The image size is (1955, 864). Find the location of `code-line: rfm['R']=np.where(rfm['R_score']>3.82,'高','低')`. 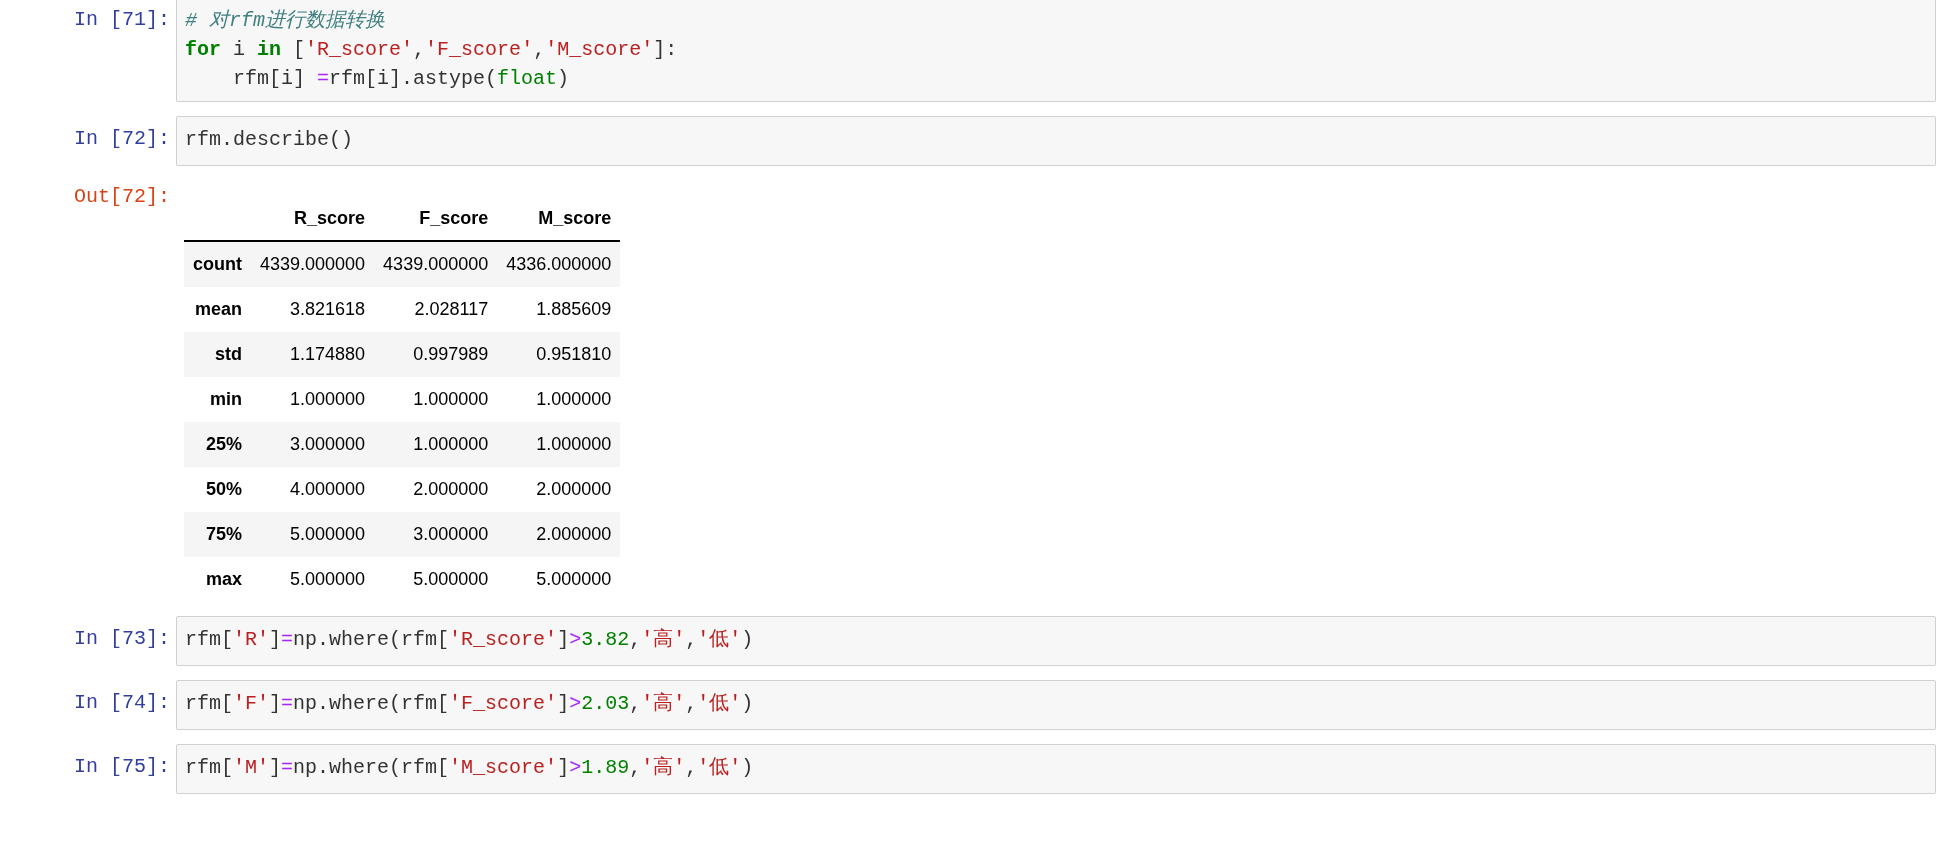

code-line: rfm['R']=np.where(rfm['R_score']>3.82,'高','低') is located at coordinates (470, 640).